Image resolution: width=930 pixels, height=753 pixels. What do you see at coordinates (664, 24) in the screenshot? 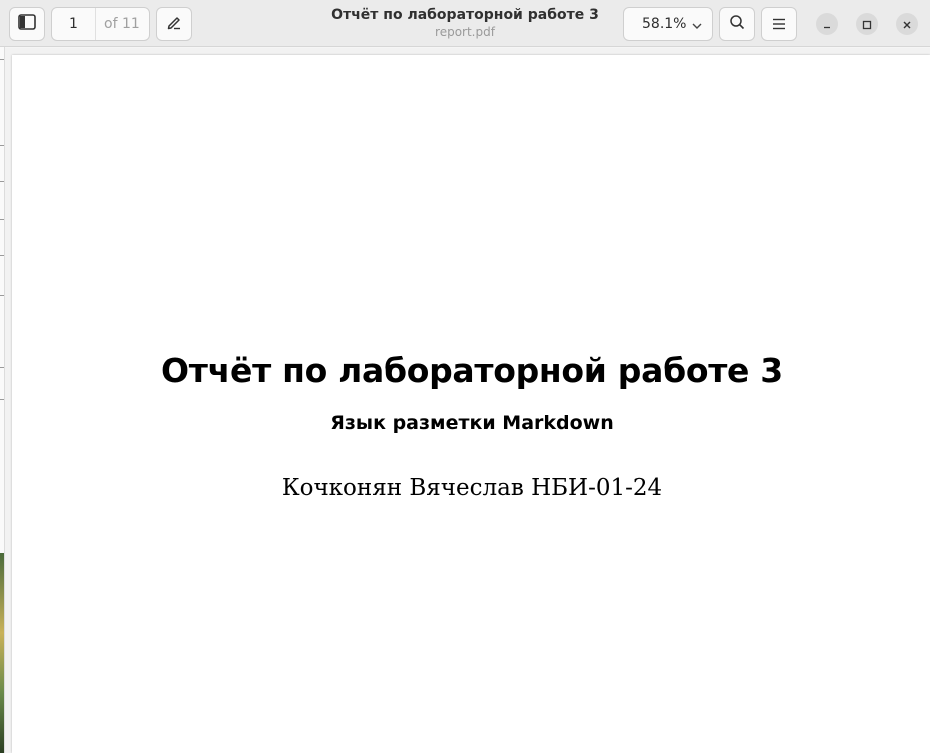
I see `zoom-level: 58.1%` at bounding box center [664, 24].